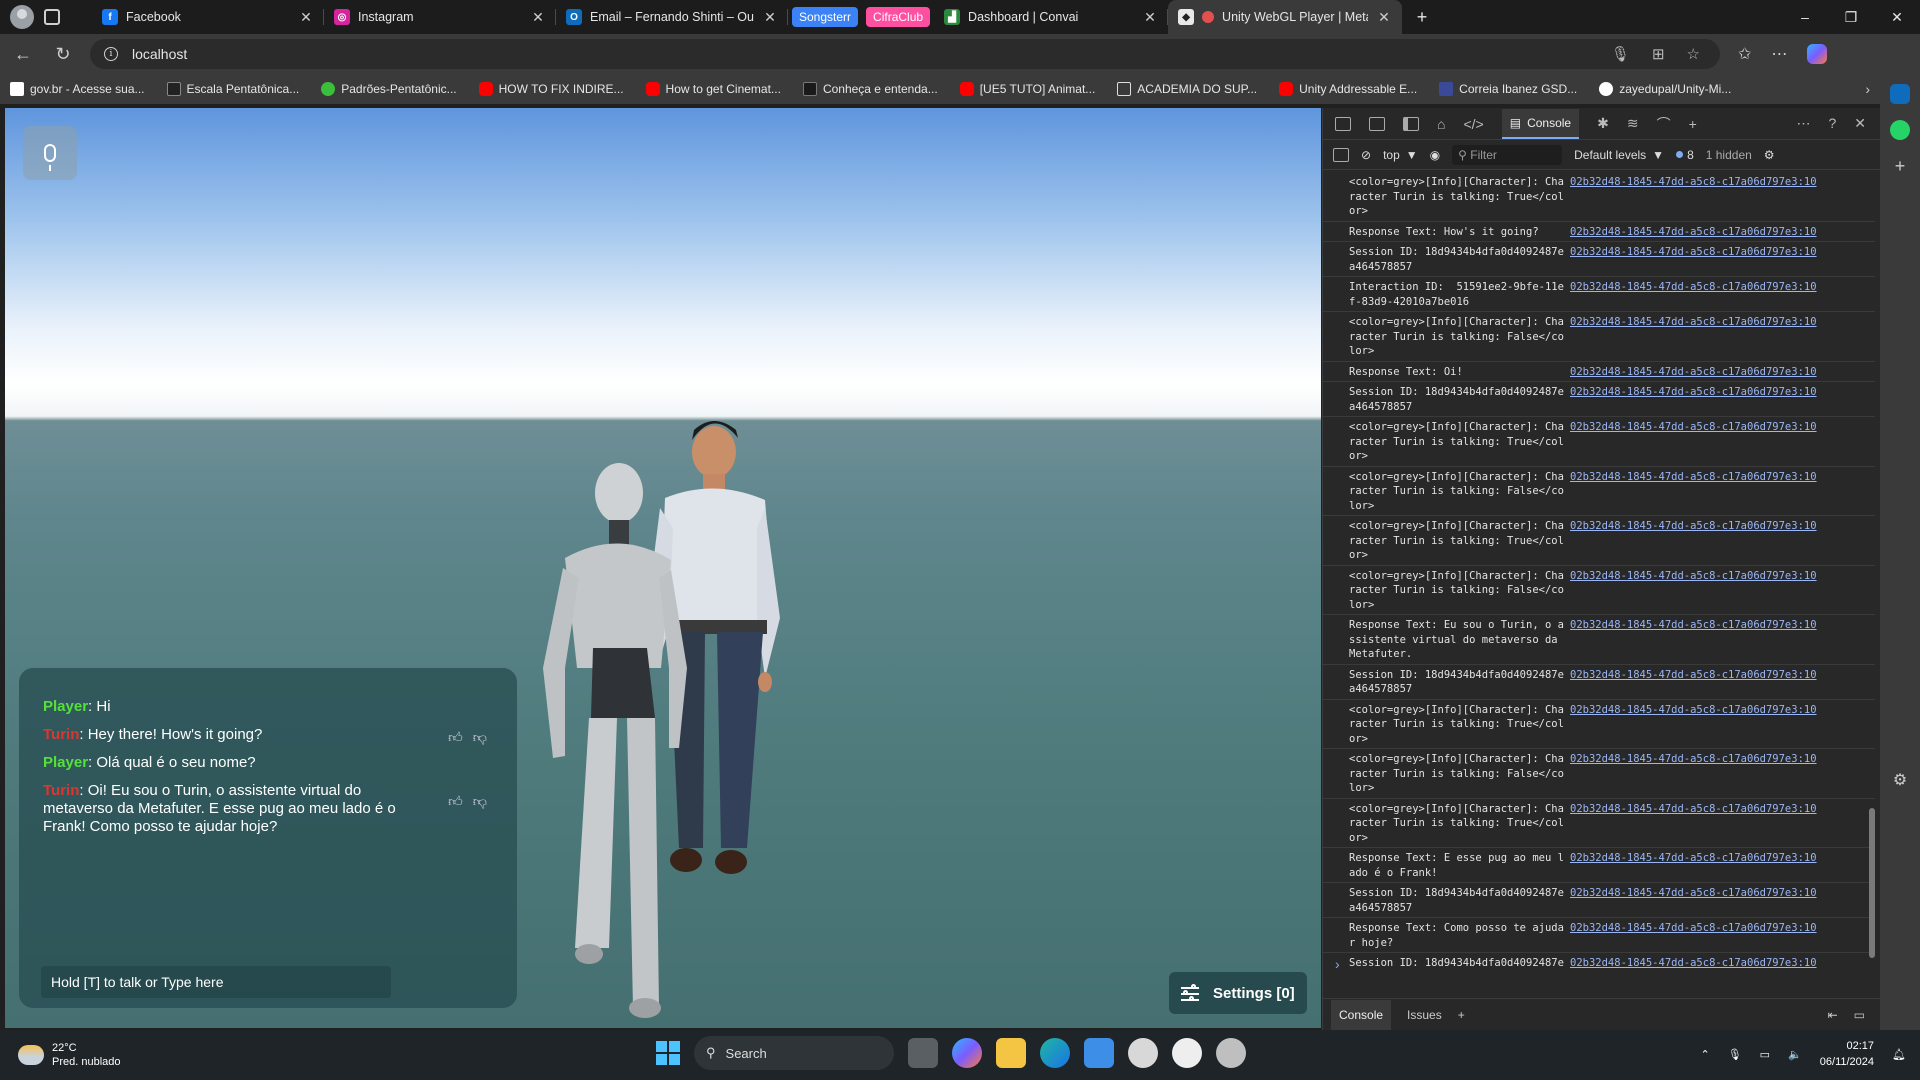 This screenshot has width=1920, height=1080. Describe the element at coordinates (1851, 17) in the screenshot. I see `restore-button: ❐` at that location.